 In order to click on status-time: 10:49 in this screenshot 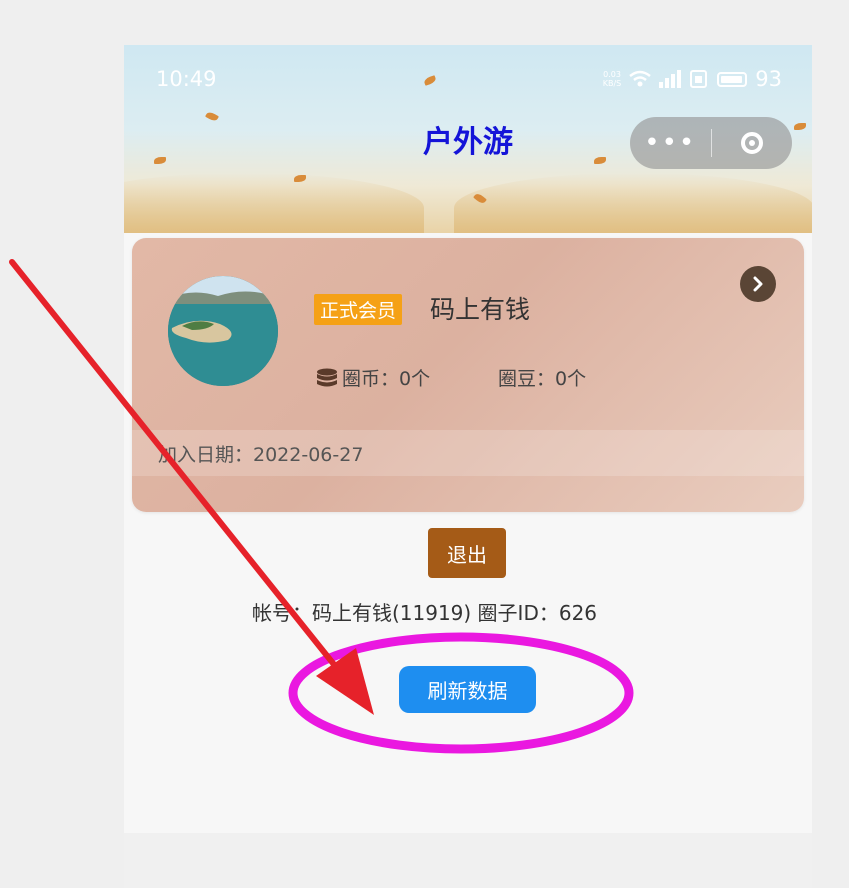, I will do `click(186, 79)`.